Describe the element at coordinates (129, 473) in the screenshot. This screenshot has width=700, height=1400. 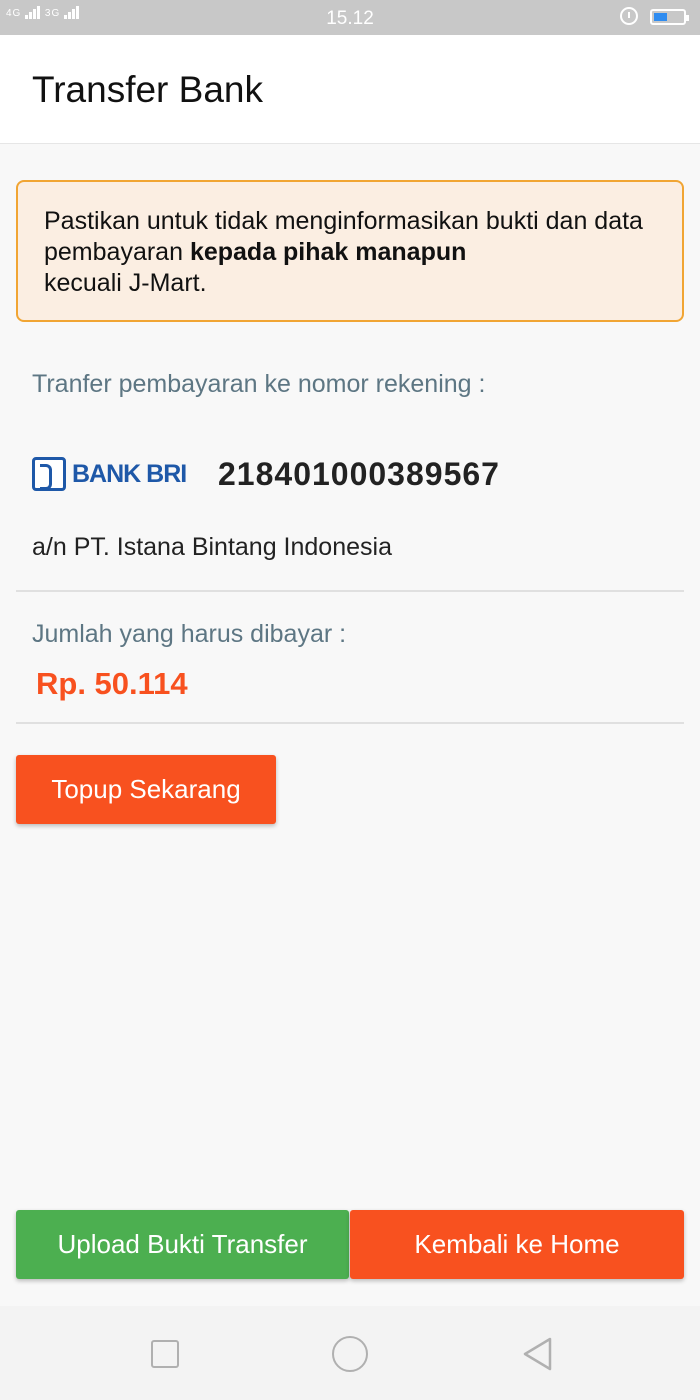
I see `bank-name: BANK BRI` at that location.